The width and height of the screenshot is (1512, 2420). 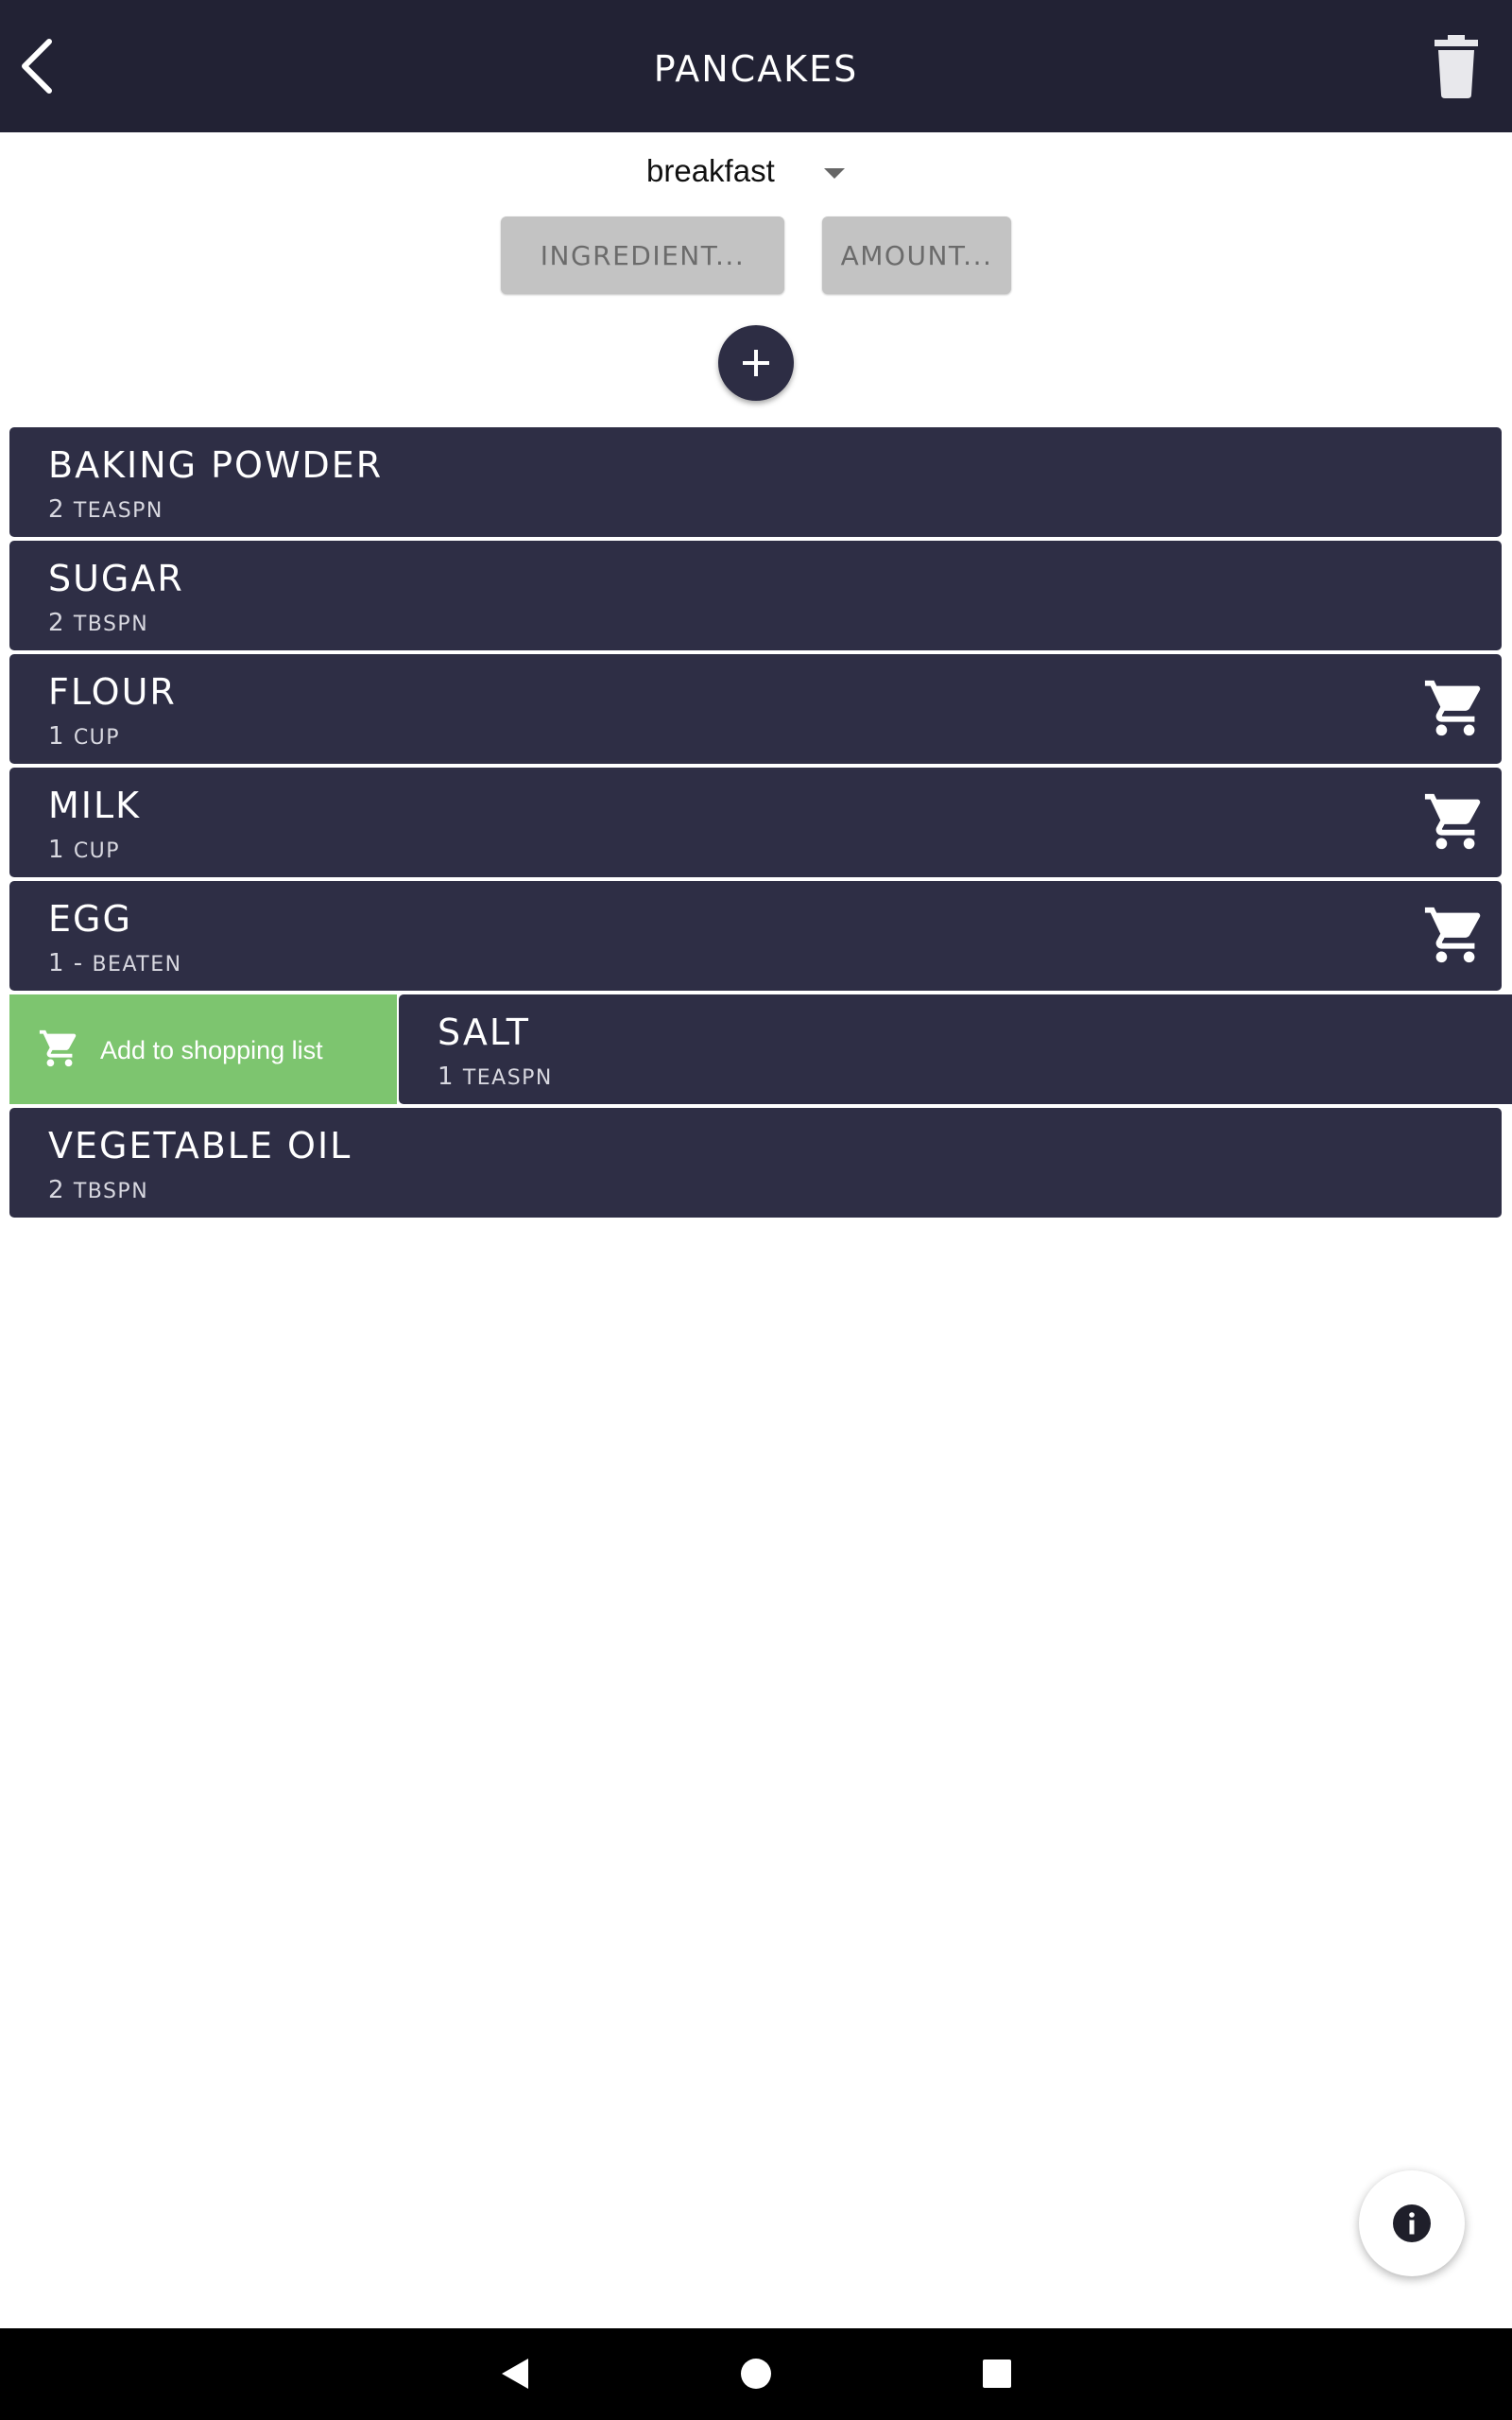 I want to click on info-icon, so click(x=1412, y=2223).